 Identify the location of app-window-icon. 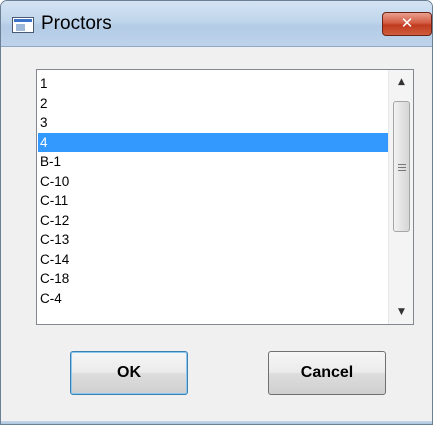
(23, 25).